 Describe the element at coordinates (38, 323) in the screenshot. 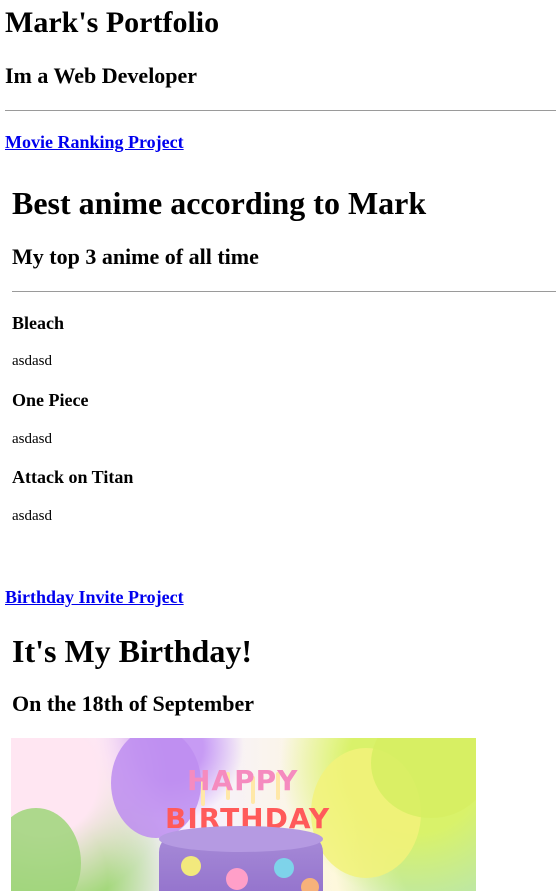

I see `anime-item-name: Bleach` at that location.